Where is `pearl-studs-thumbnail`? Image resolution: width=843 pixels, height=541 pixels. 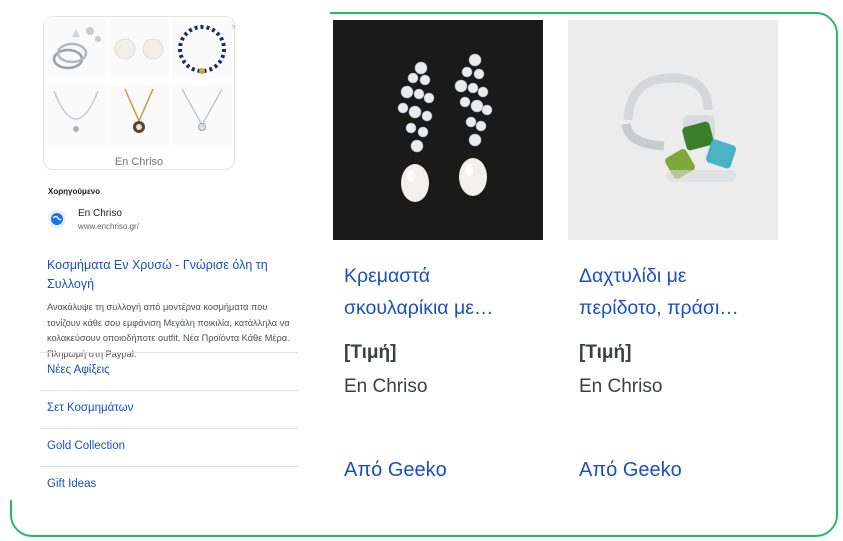 pearl-studs-thumbnail is located at coordinates (139, 49).